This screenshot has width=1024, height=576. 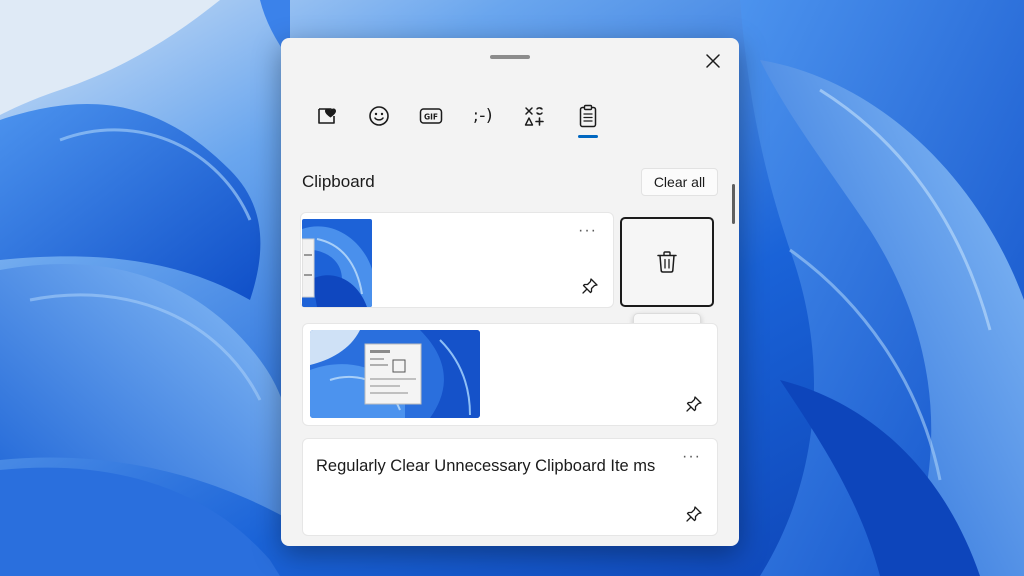 I want to click on trash-icon, so click(x=667, y=262).